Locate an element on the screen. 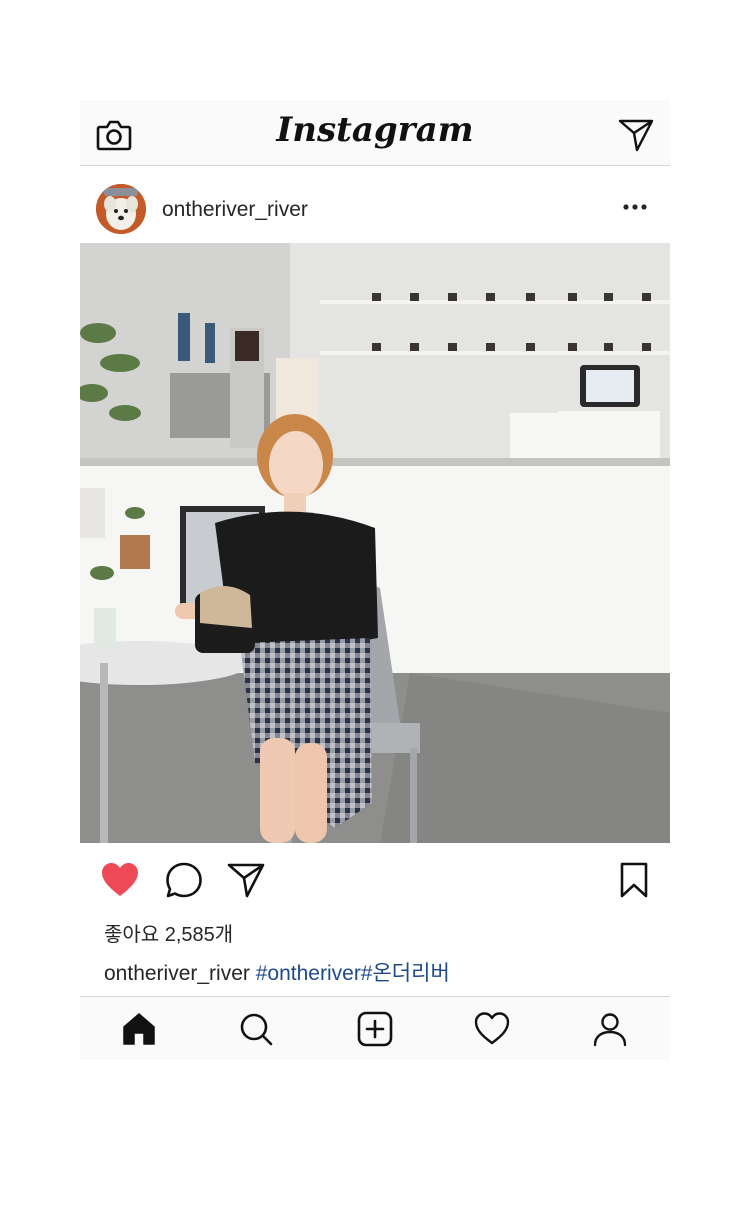  bottom-navigation is located at coordinates (375, 1028).